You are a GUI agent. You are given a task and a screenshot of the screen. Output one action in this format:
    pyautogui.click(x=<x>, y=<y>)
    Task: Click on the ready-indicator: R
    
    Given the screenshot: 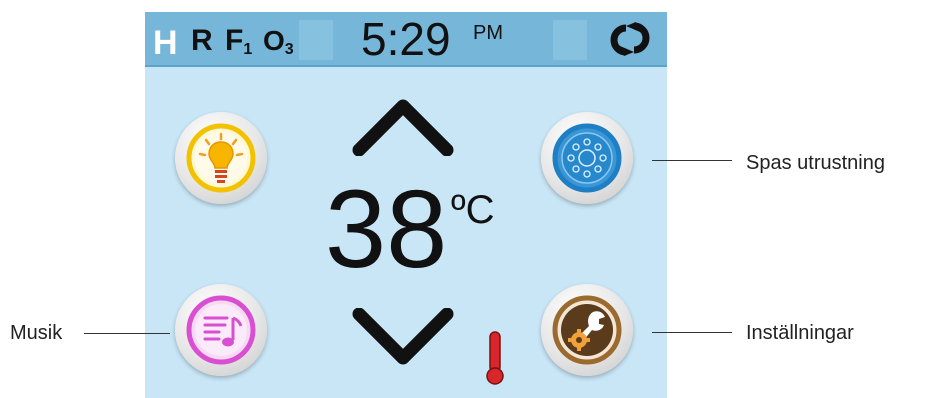 What is the action you would take?
    pyautogui.click(x=202, y=40)
    